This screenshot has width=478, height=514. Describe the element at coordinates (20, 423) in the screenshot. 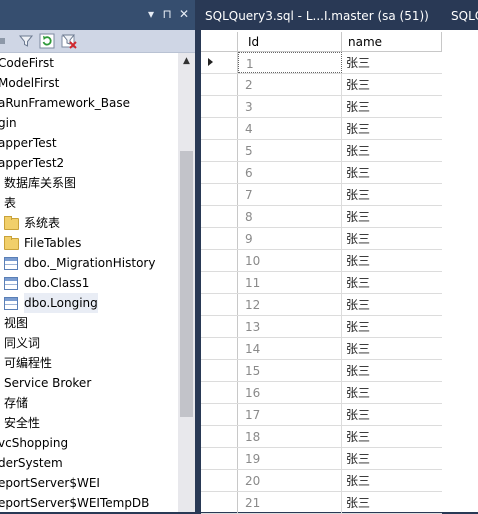

I see `tree-node: 安全性` at that location.